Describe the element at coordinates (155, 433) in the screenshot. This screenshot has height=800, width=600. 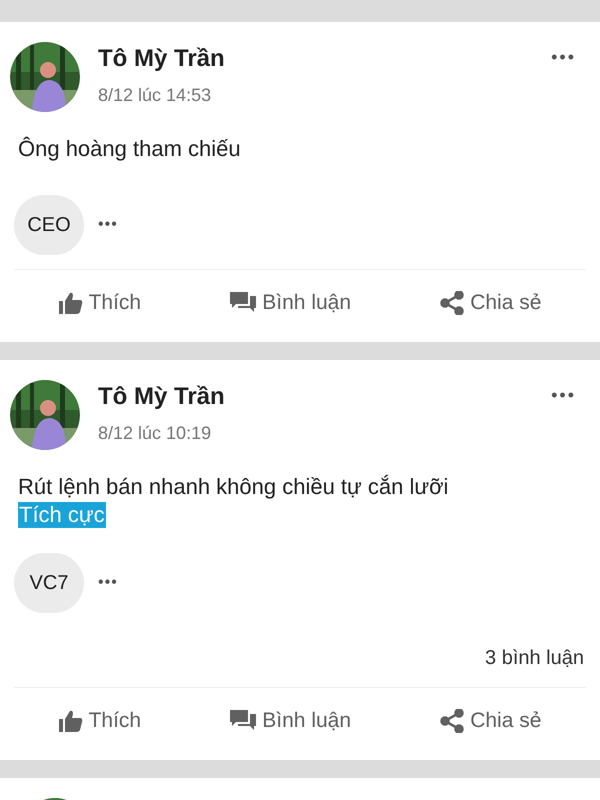
I see `post-time: 8/12 lúc 10:19` at that location.